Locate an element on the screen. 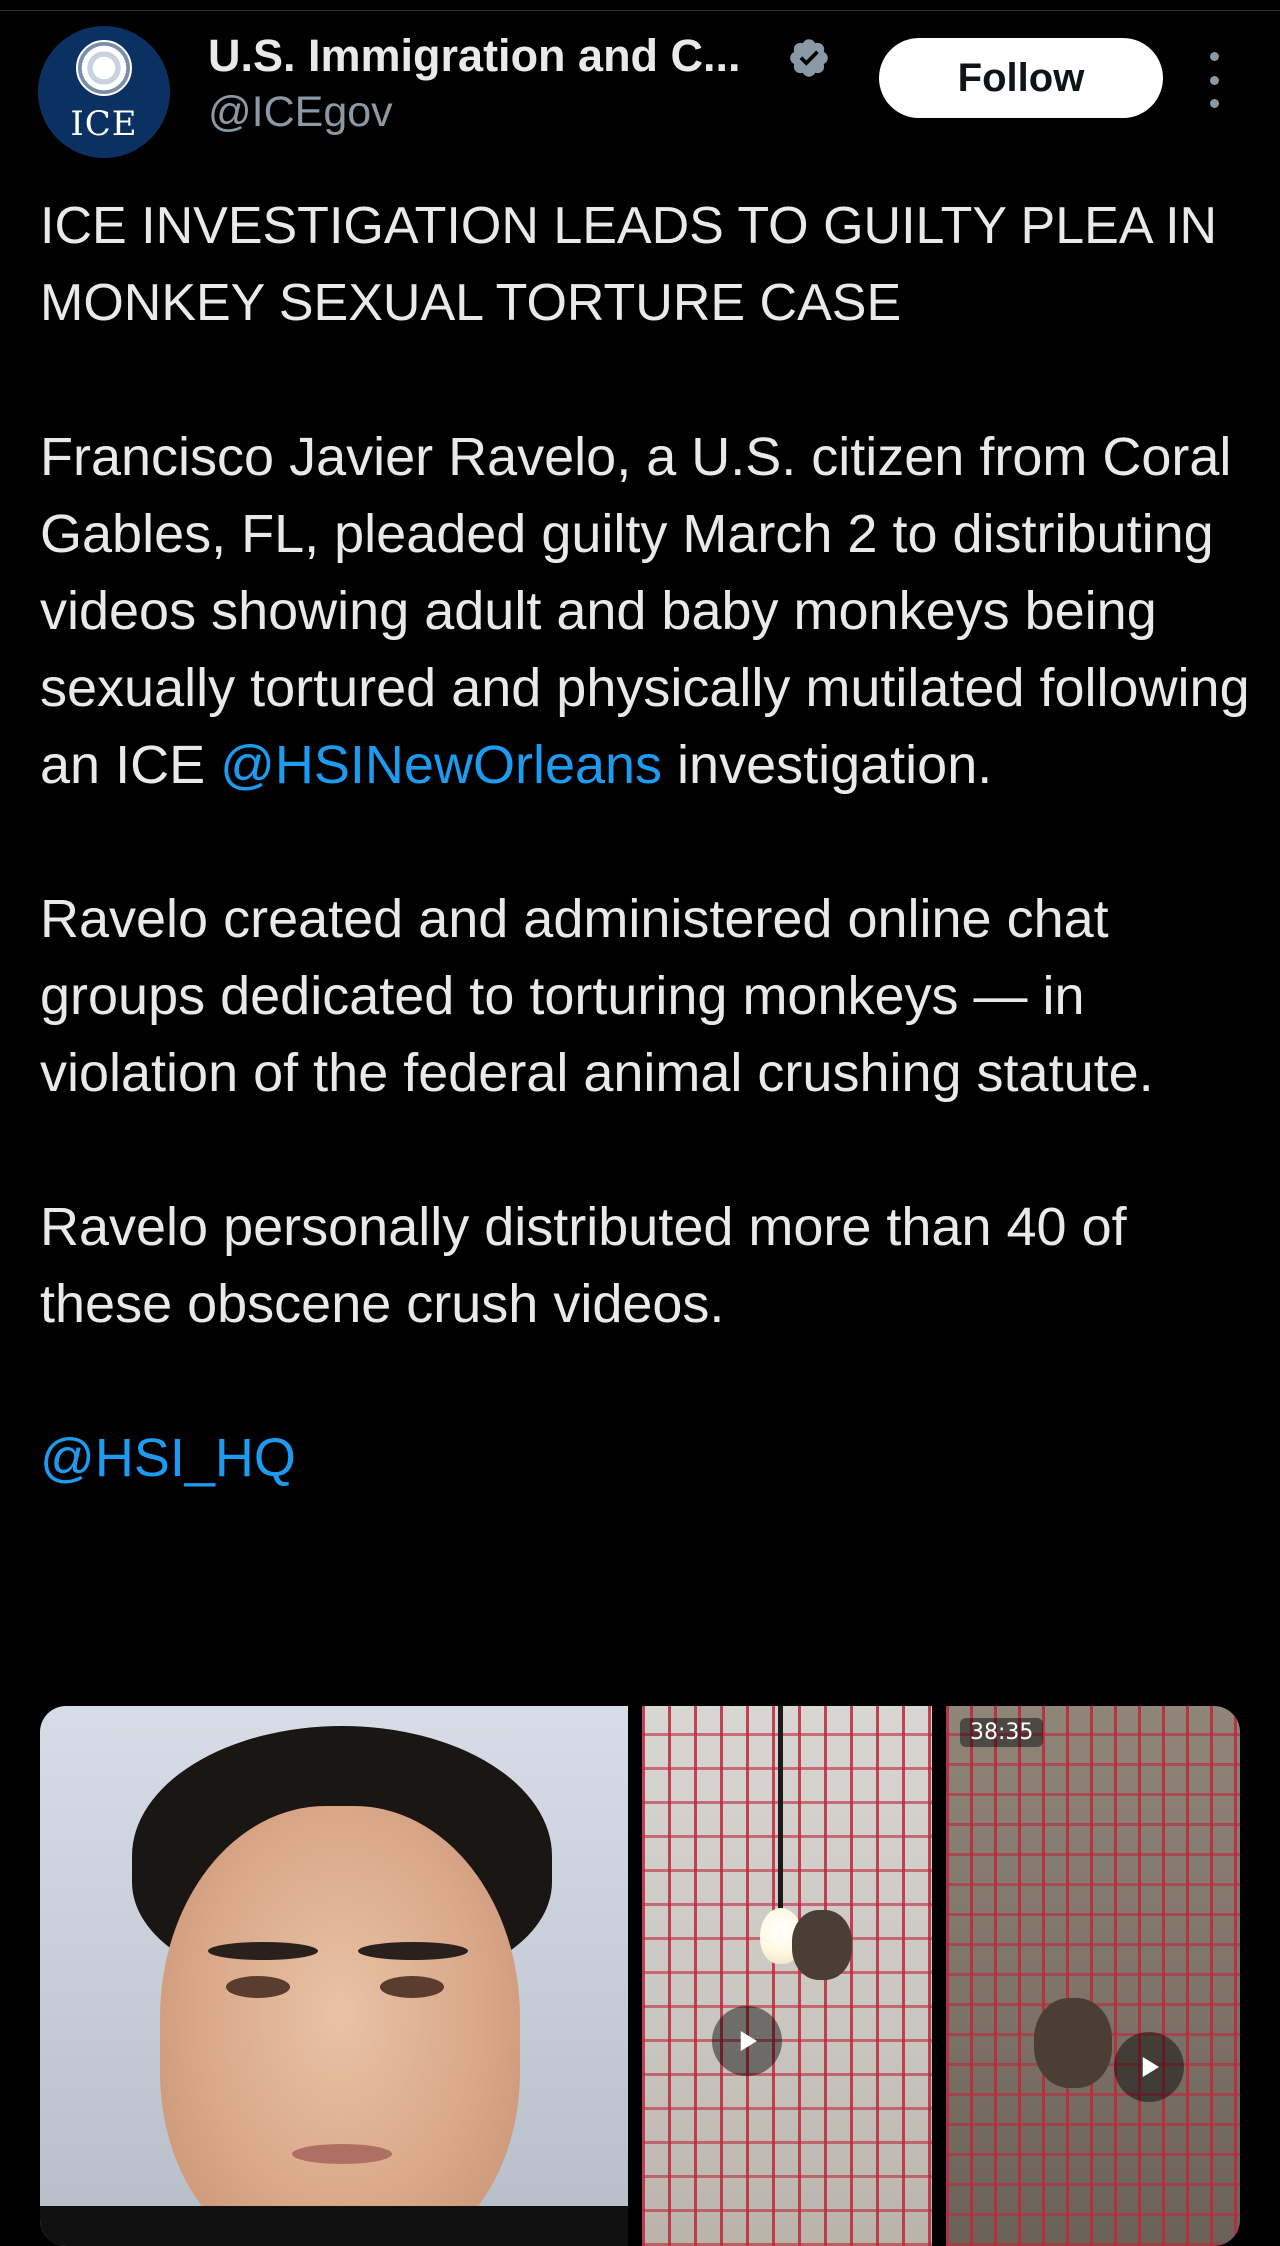 Image resolution: width=1280 pixels, height=2246 pixels. paragraph-1-tail: investigation. is located at coordinates (827, 765).